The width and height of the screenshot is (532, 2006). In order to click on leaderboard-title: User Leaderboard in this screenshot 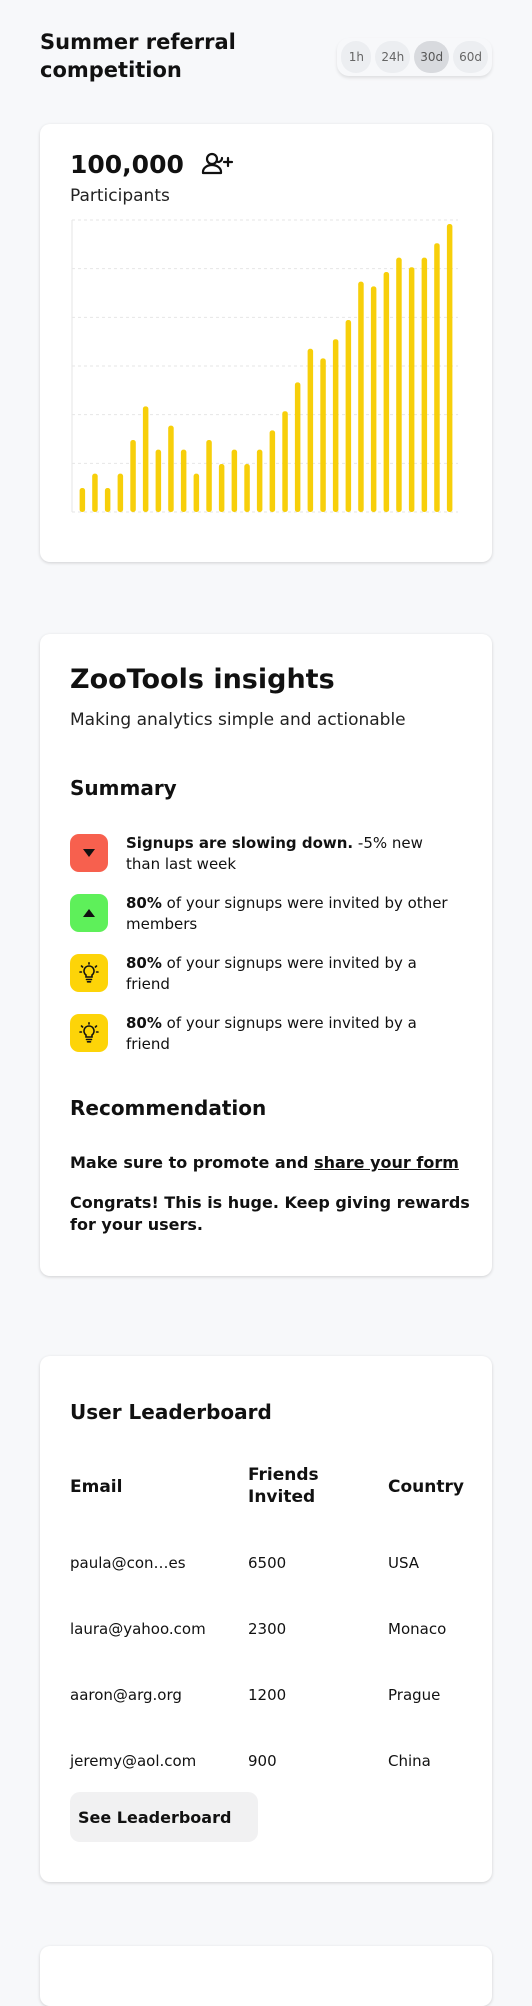, I will do `click(171, 1412)`.